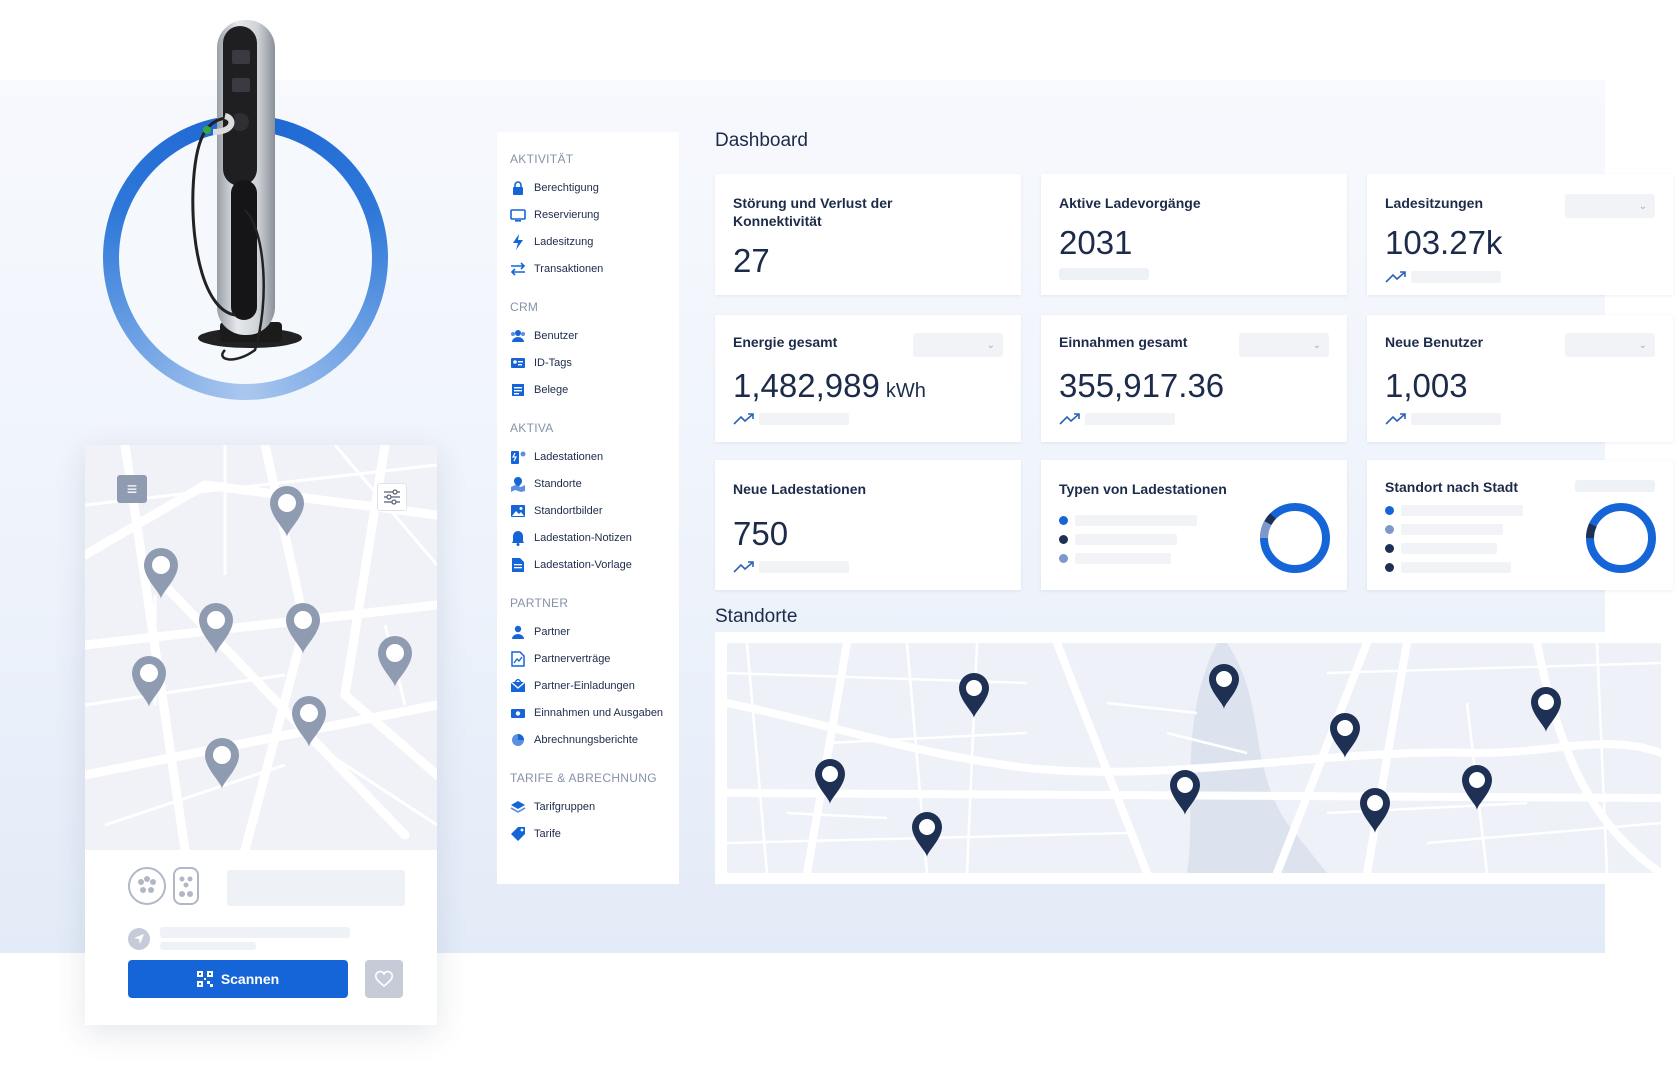  What do you see at coordinates (553, 362) in the screenshot?
I see `sidebar-item-label: ID-Tags` at bounding box center [553, 362].